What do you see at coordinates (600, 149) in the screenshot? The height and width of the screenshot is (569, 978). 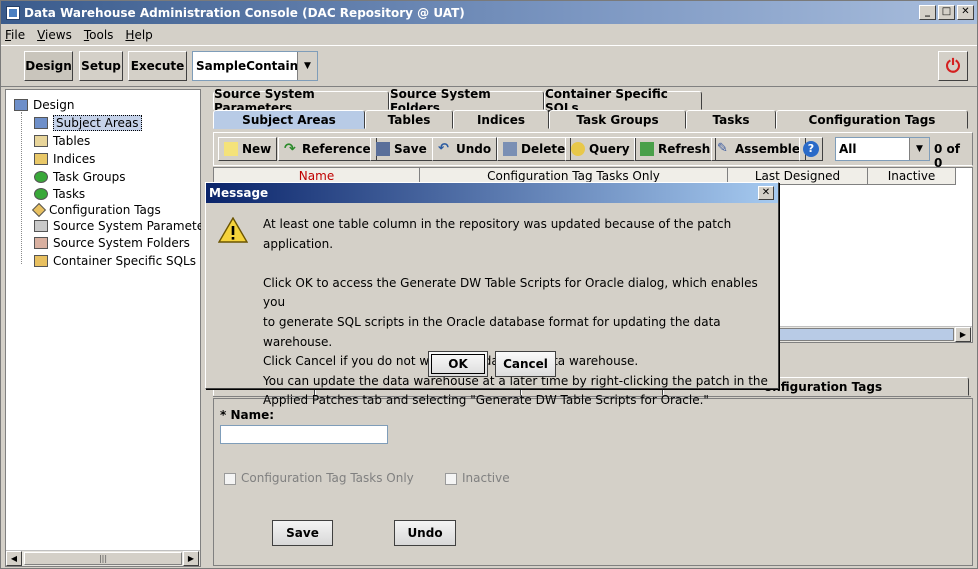 I see `query-button: Query` at bounding box center [600, 149].